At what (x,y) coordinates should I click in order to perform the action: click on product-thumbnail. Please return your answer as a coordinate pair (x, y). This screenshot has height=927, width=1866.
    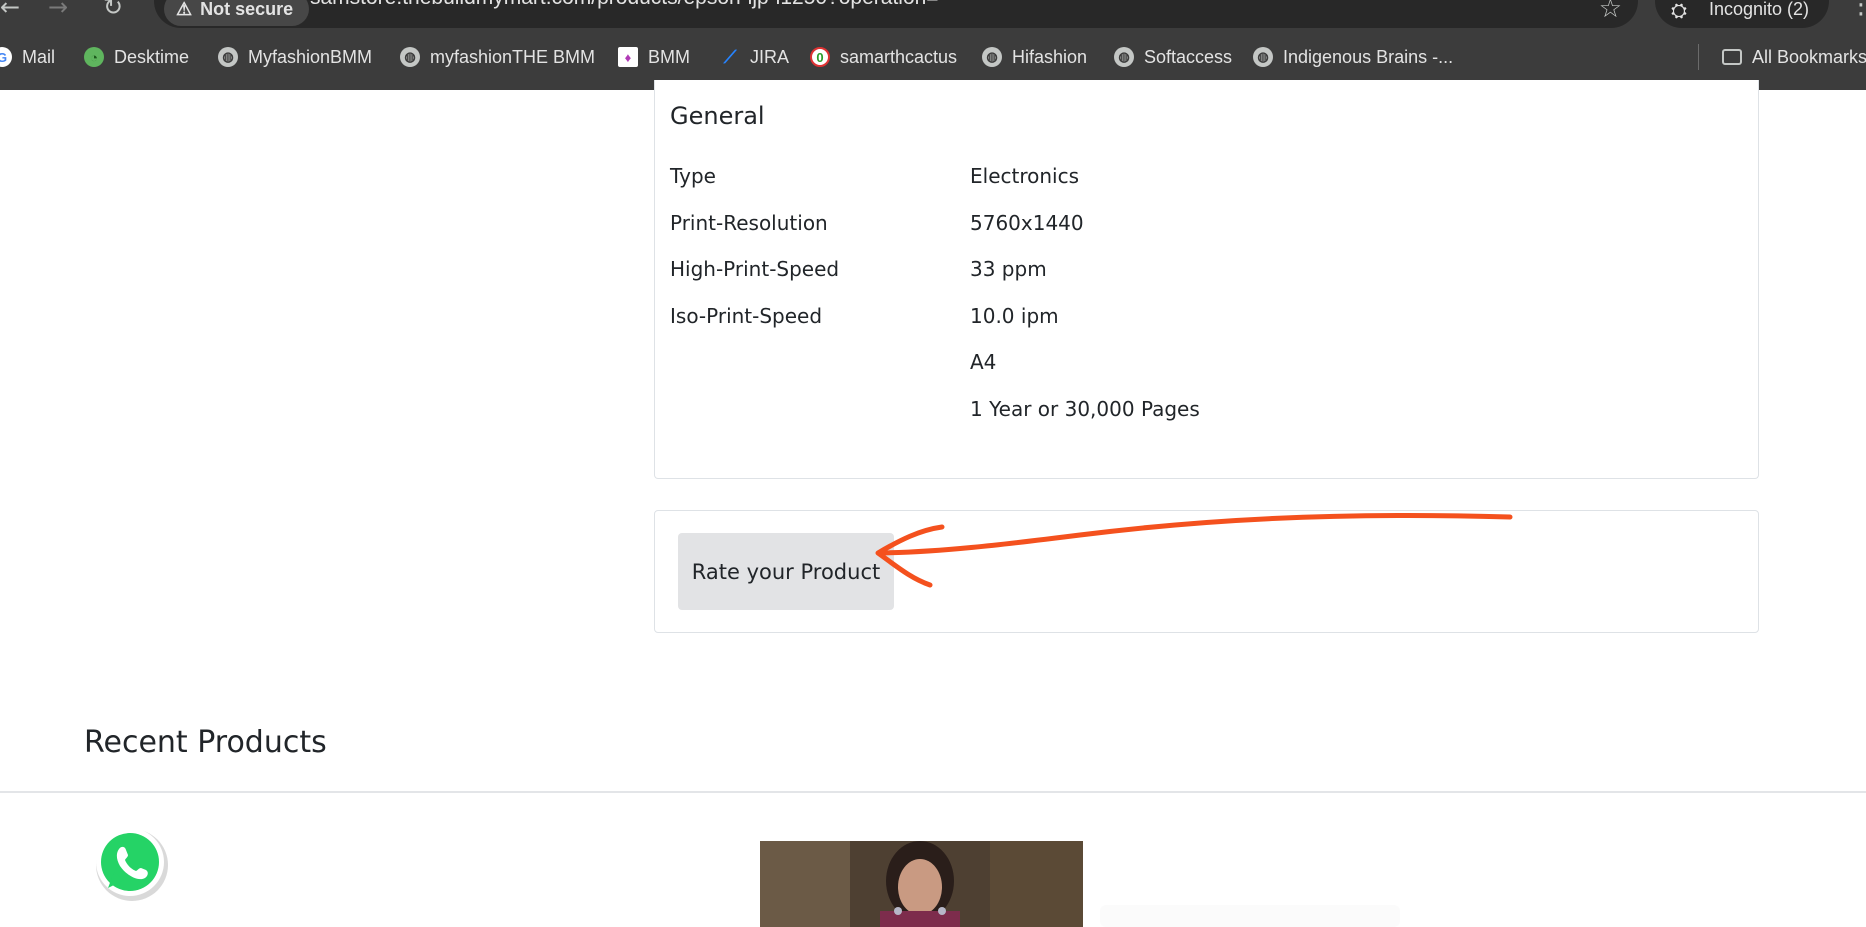
    Looking at the image, I should click on (921, 884).